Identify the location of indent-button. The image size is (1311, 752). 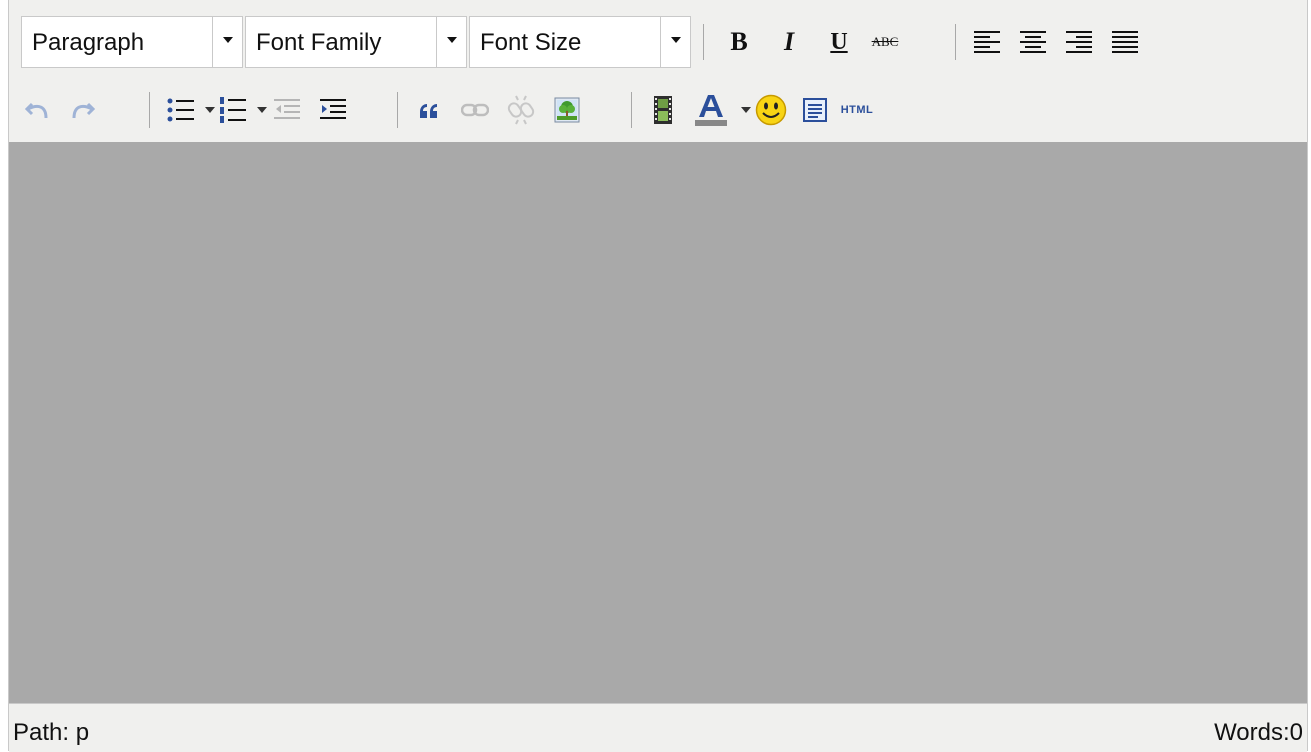
(333, 110).